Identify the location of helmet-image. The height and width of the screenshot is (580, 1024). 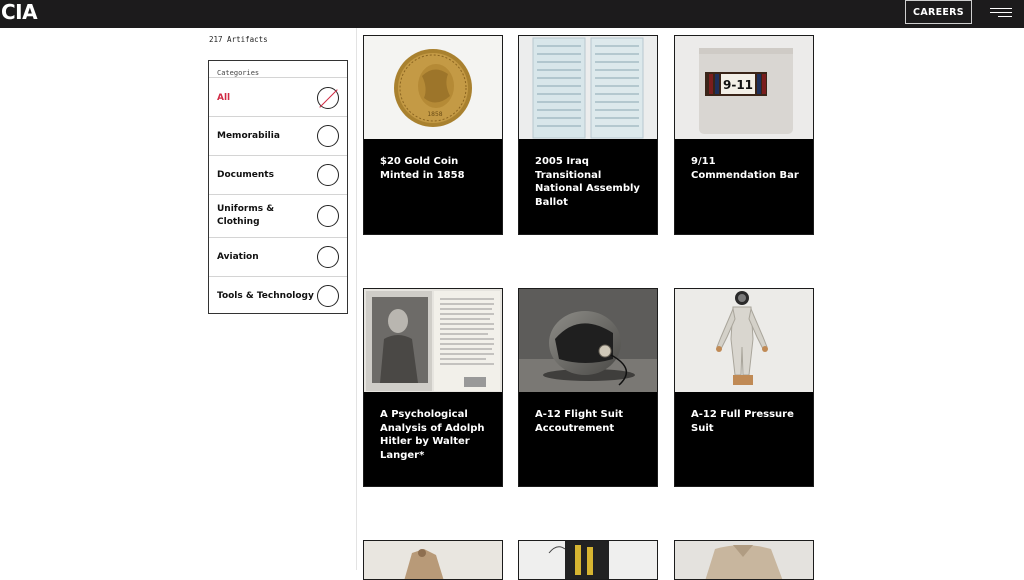
(588, 340).